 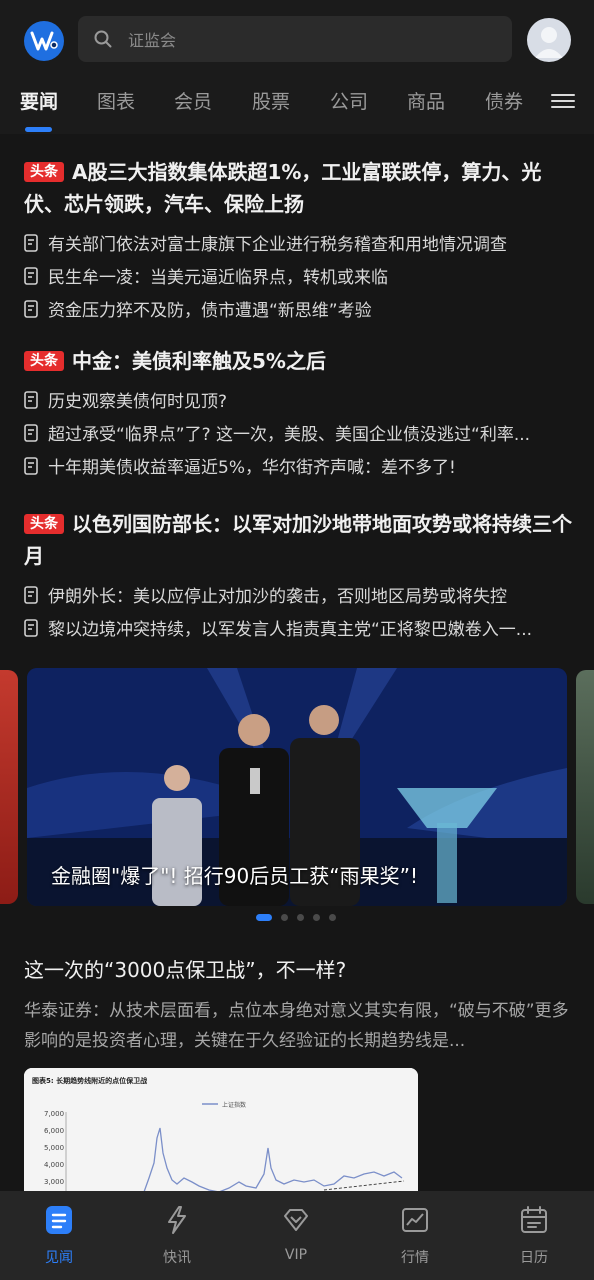 What do you see at coordinates (39, 102) in the screenshot?
I see `tab-headlines: 要闻` at bounding box center [39, 102].